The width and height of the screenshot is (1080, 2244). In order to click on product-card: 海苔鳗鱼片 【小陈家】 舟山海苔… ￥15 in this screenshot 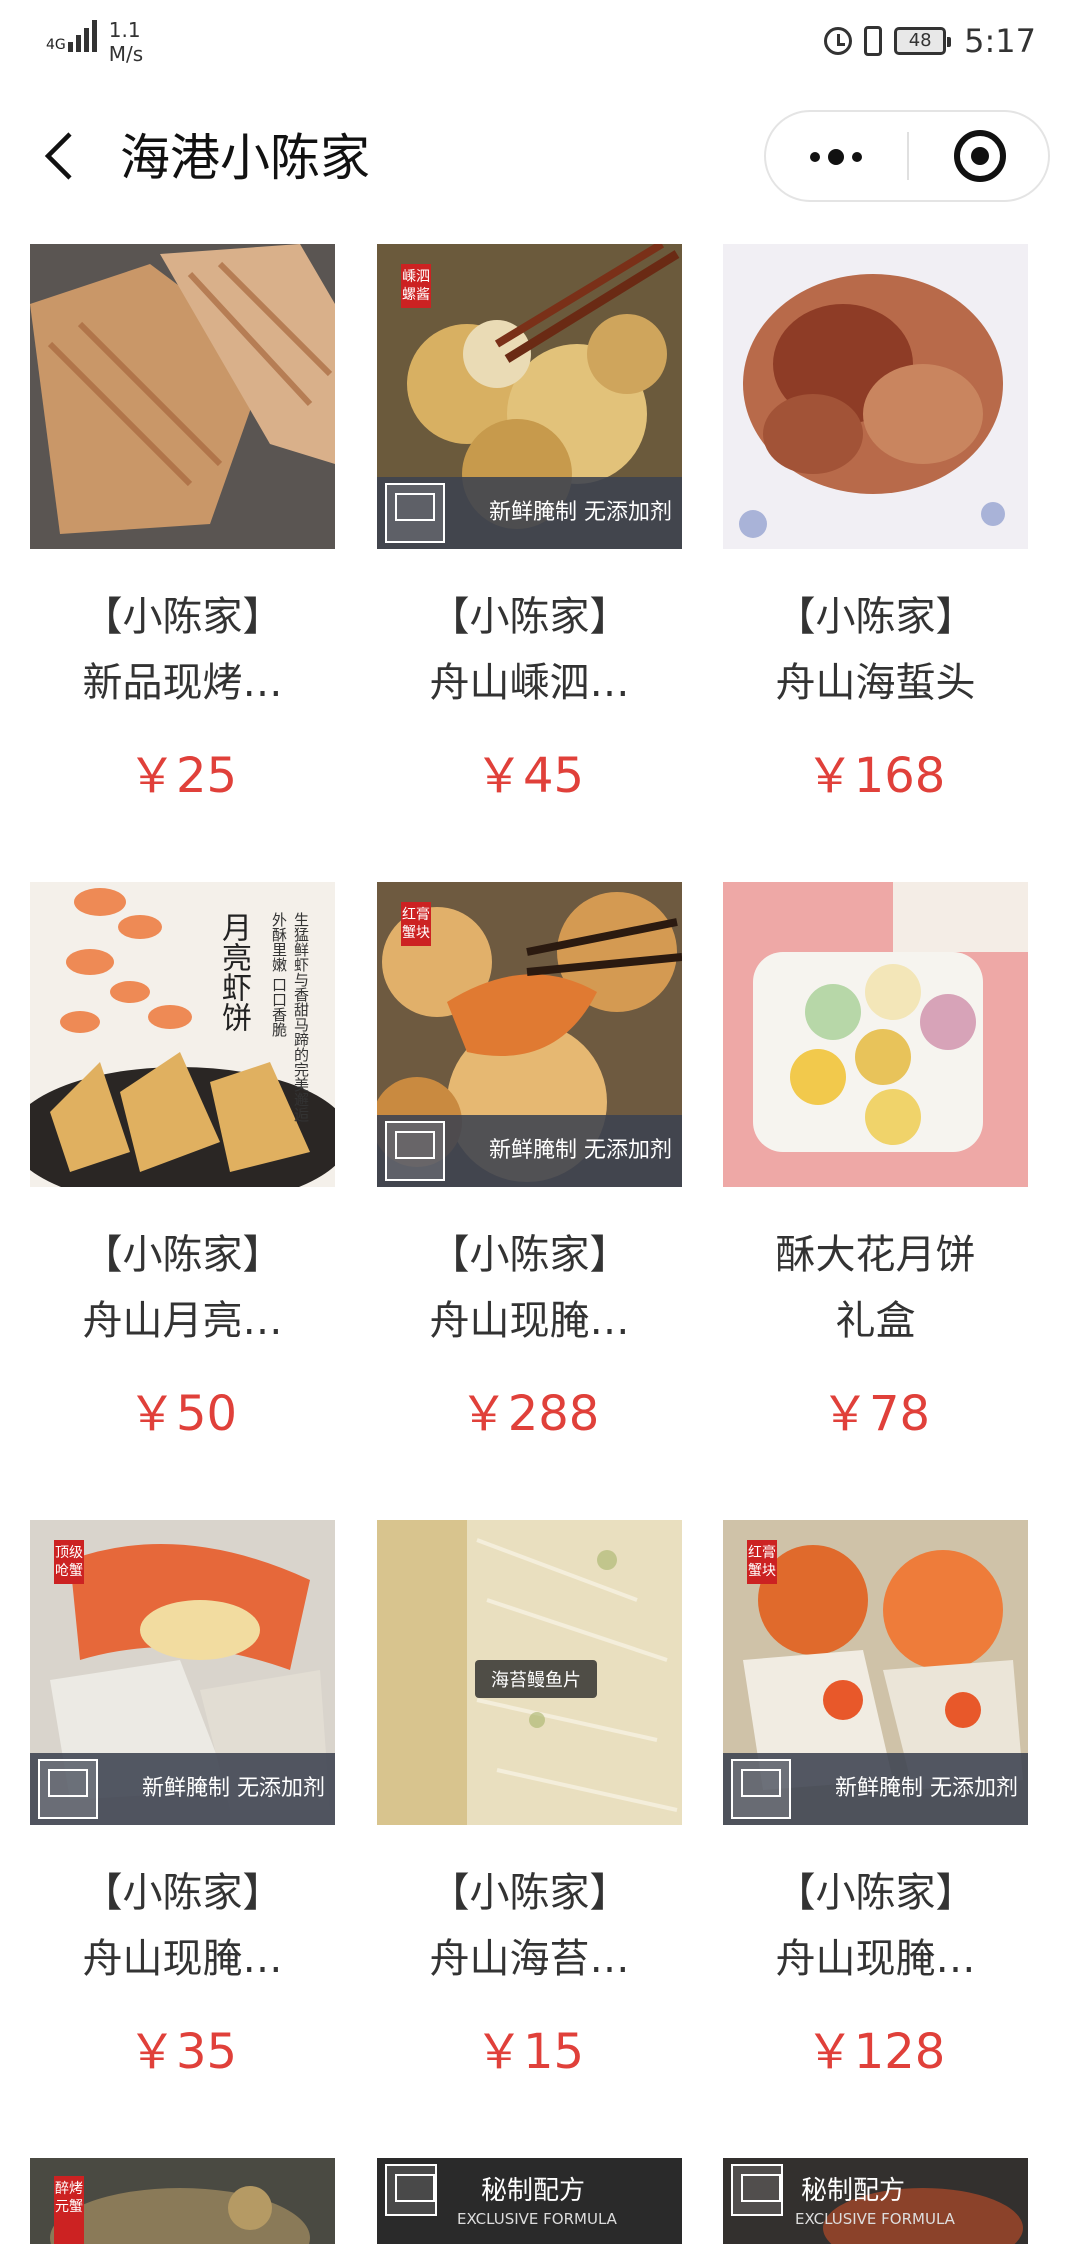, I will do `click(529, 1820)`.